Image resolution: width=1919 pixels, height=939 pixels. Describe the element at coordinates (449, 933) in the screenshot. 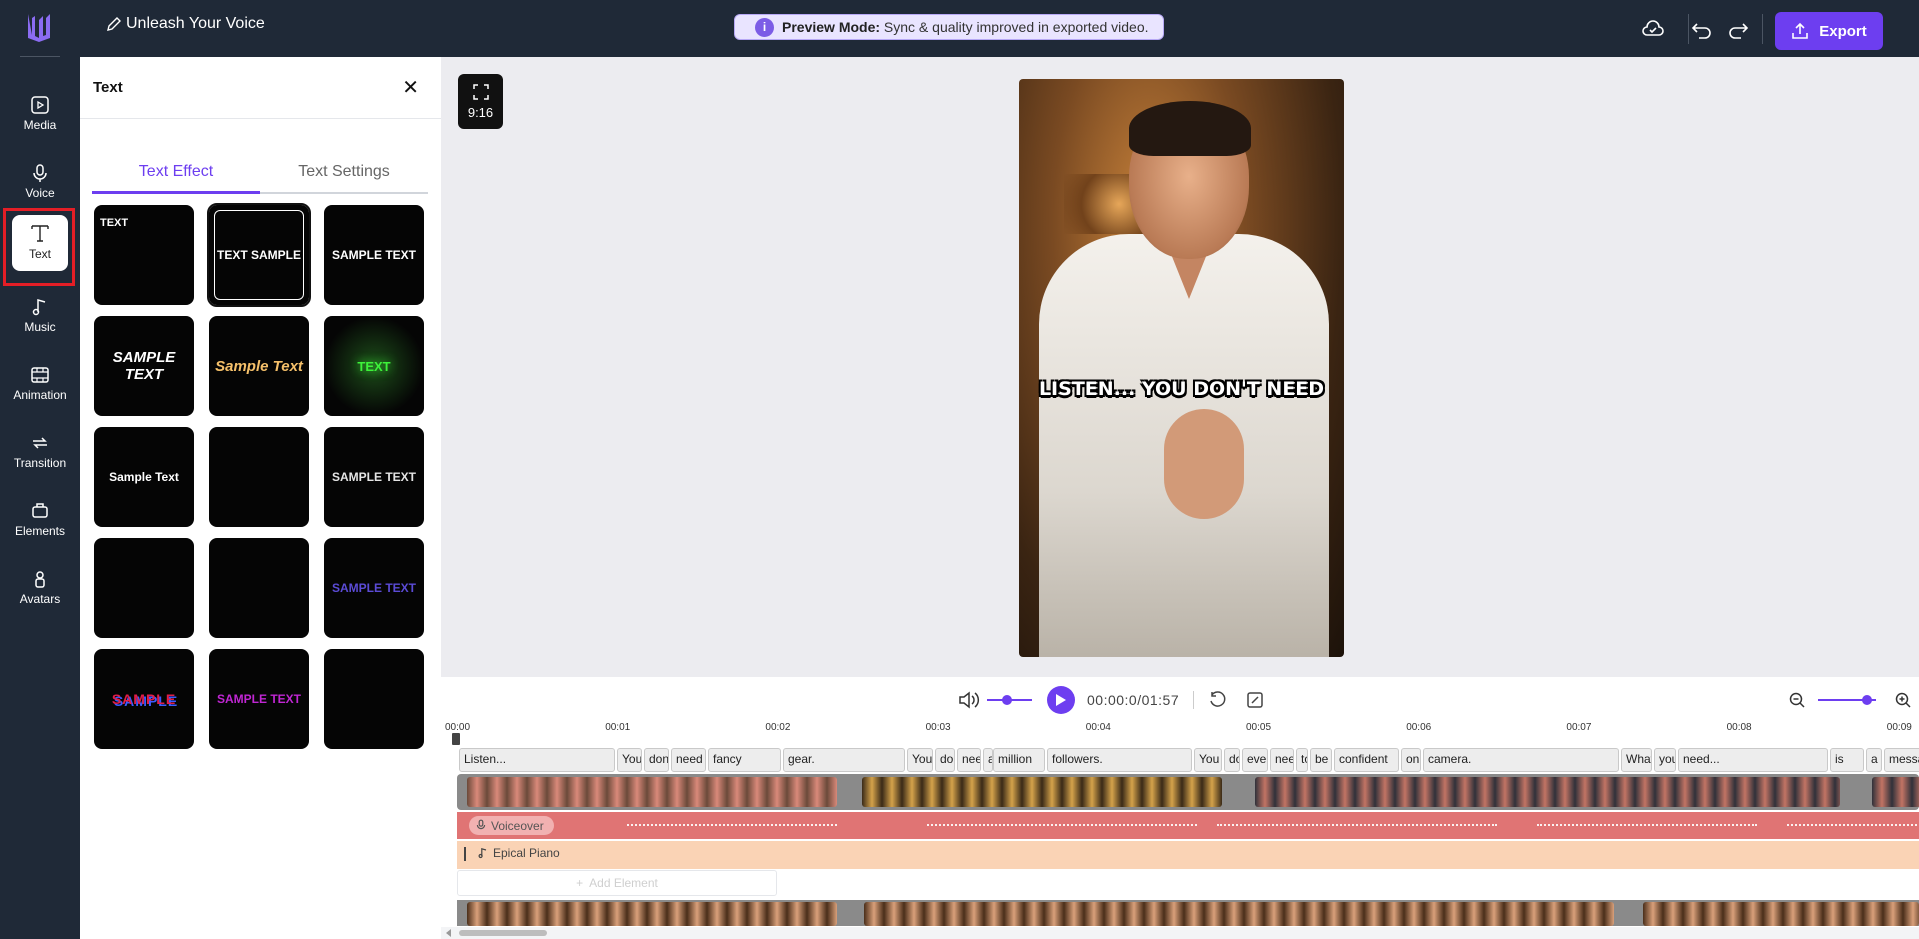

I see `scroll-left-icon` at that location.